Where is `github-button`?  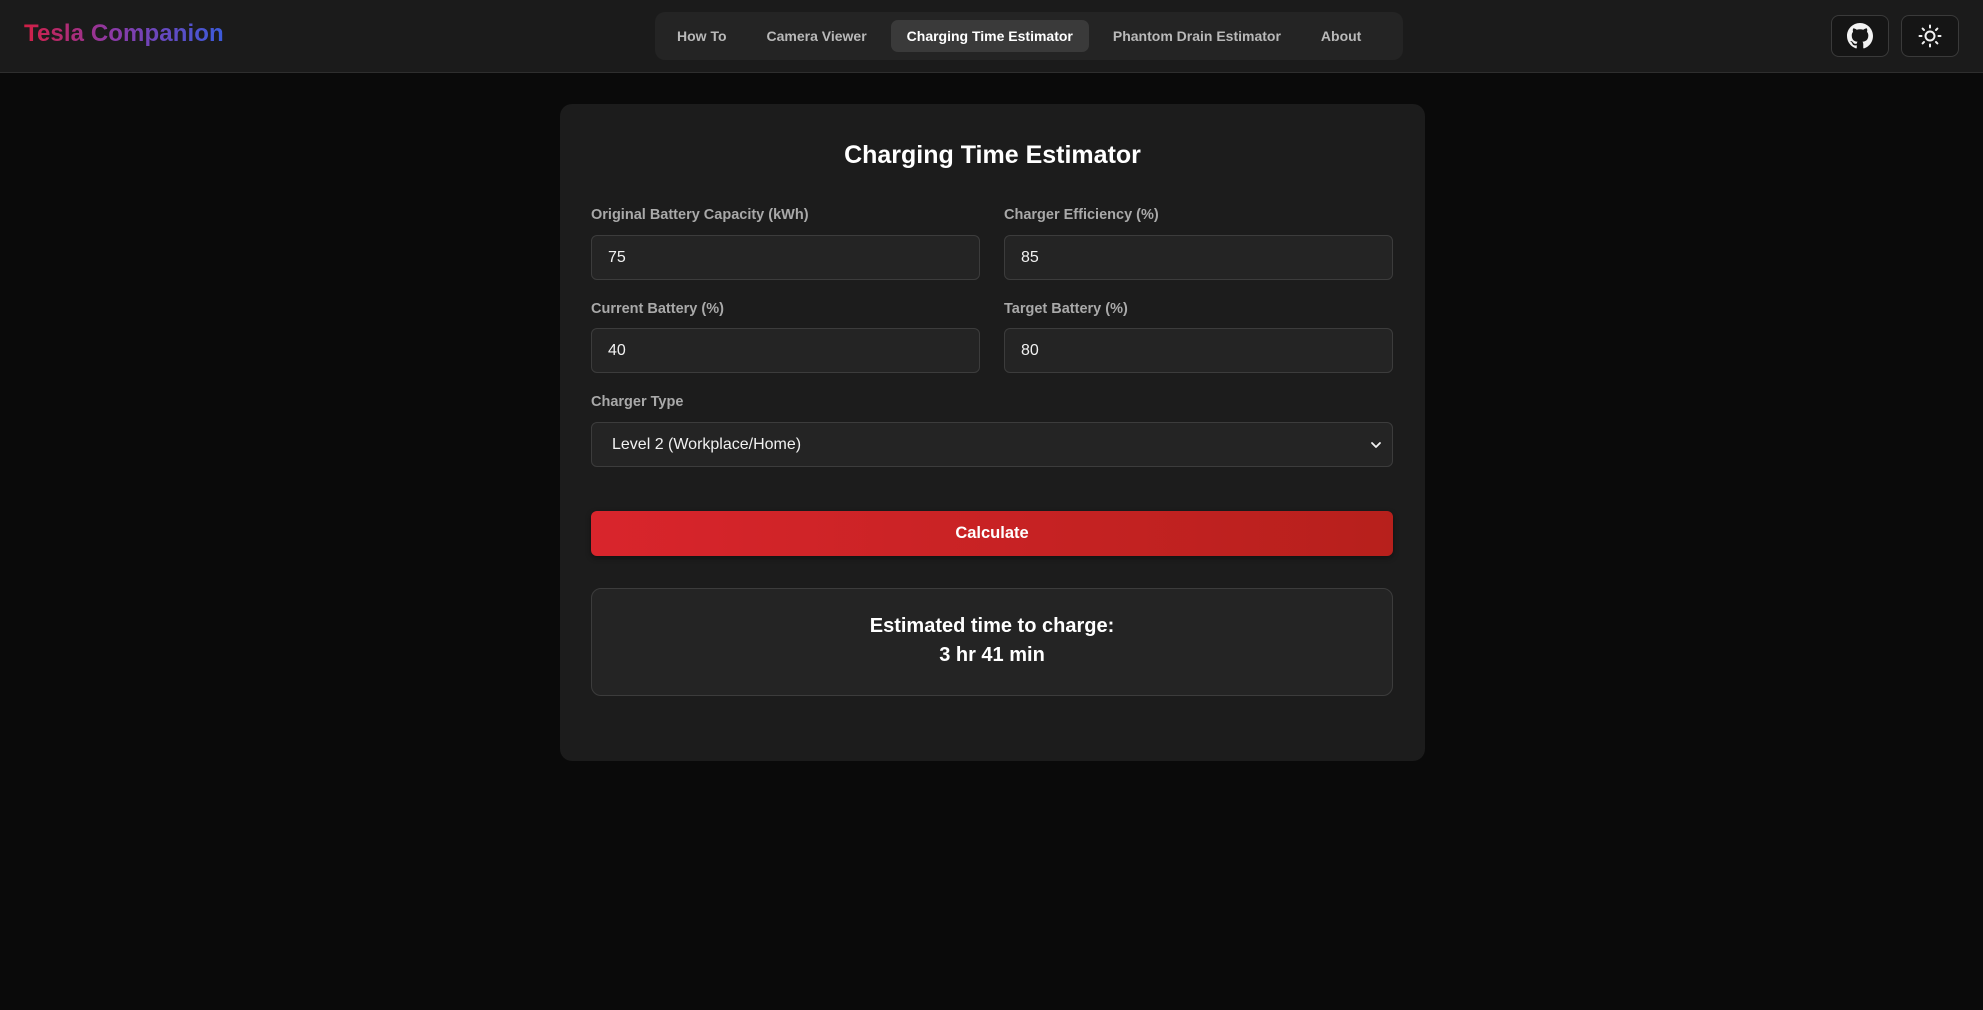 github-button is located at coordinates (1860, 36).